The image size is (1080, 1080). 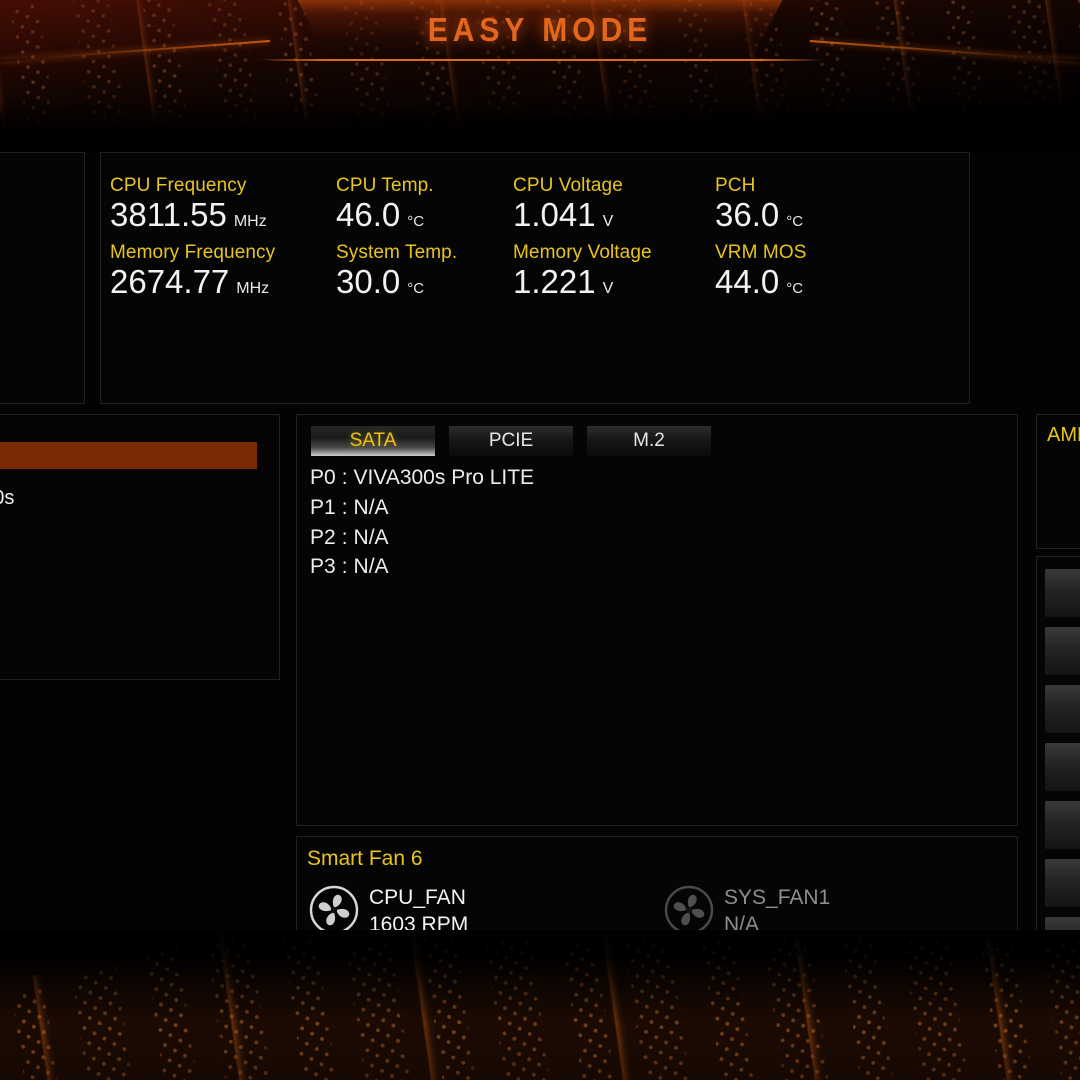 I want to click on stat-number-cpu-frequency: 3811.55, so click(x=168, y=214).